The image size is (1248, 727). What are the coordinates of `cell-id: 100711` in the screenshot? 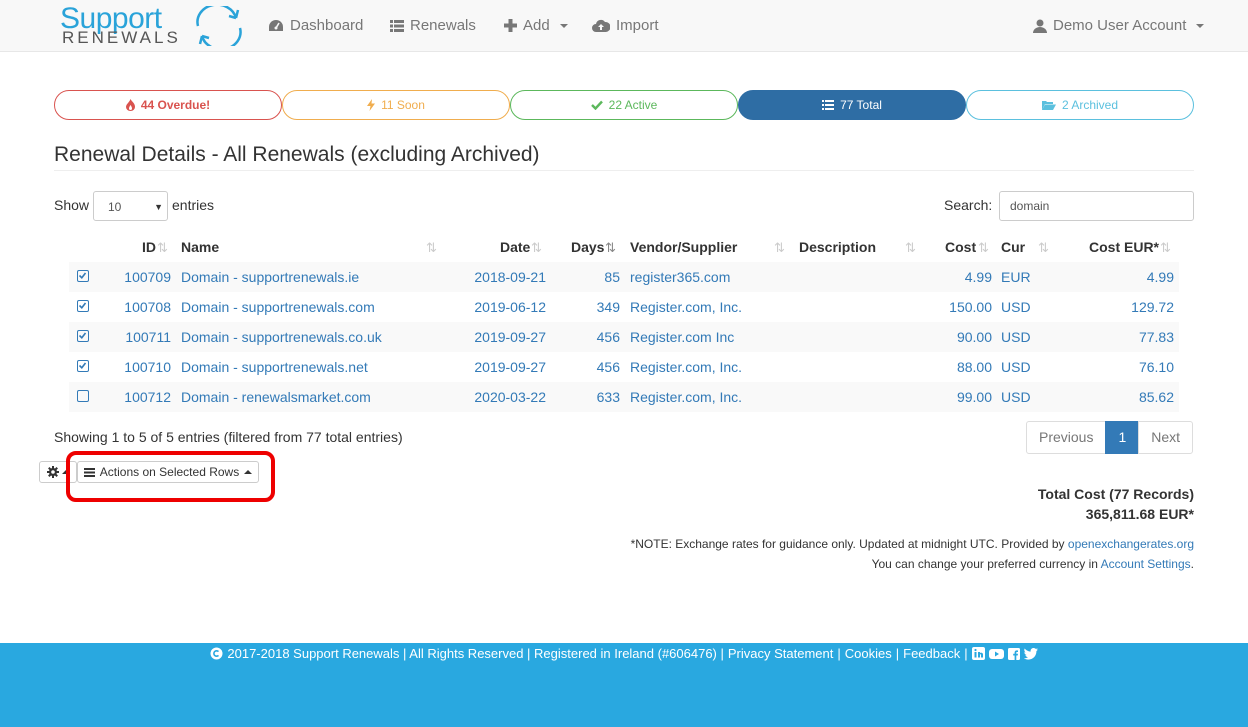 It's located at (148, 337).